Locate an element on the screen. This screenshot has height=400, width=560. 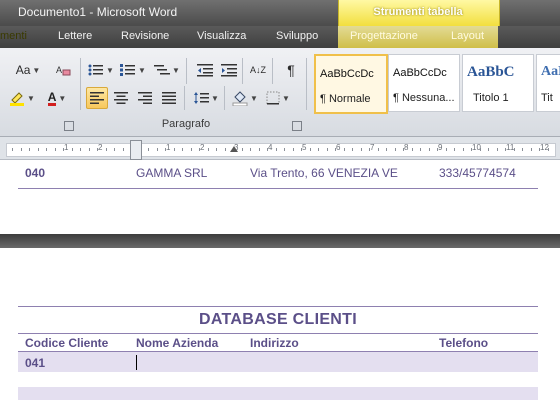
table-title: DATABASE CLIENTI is located at coordinates (278, 320).